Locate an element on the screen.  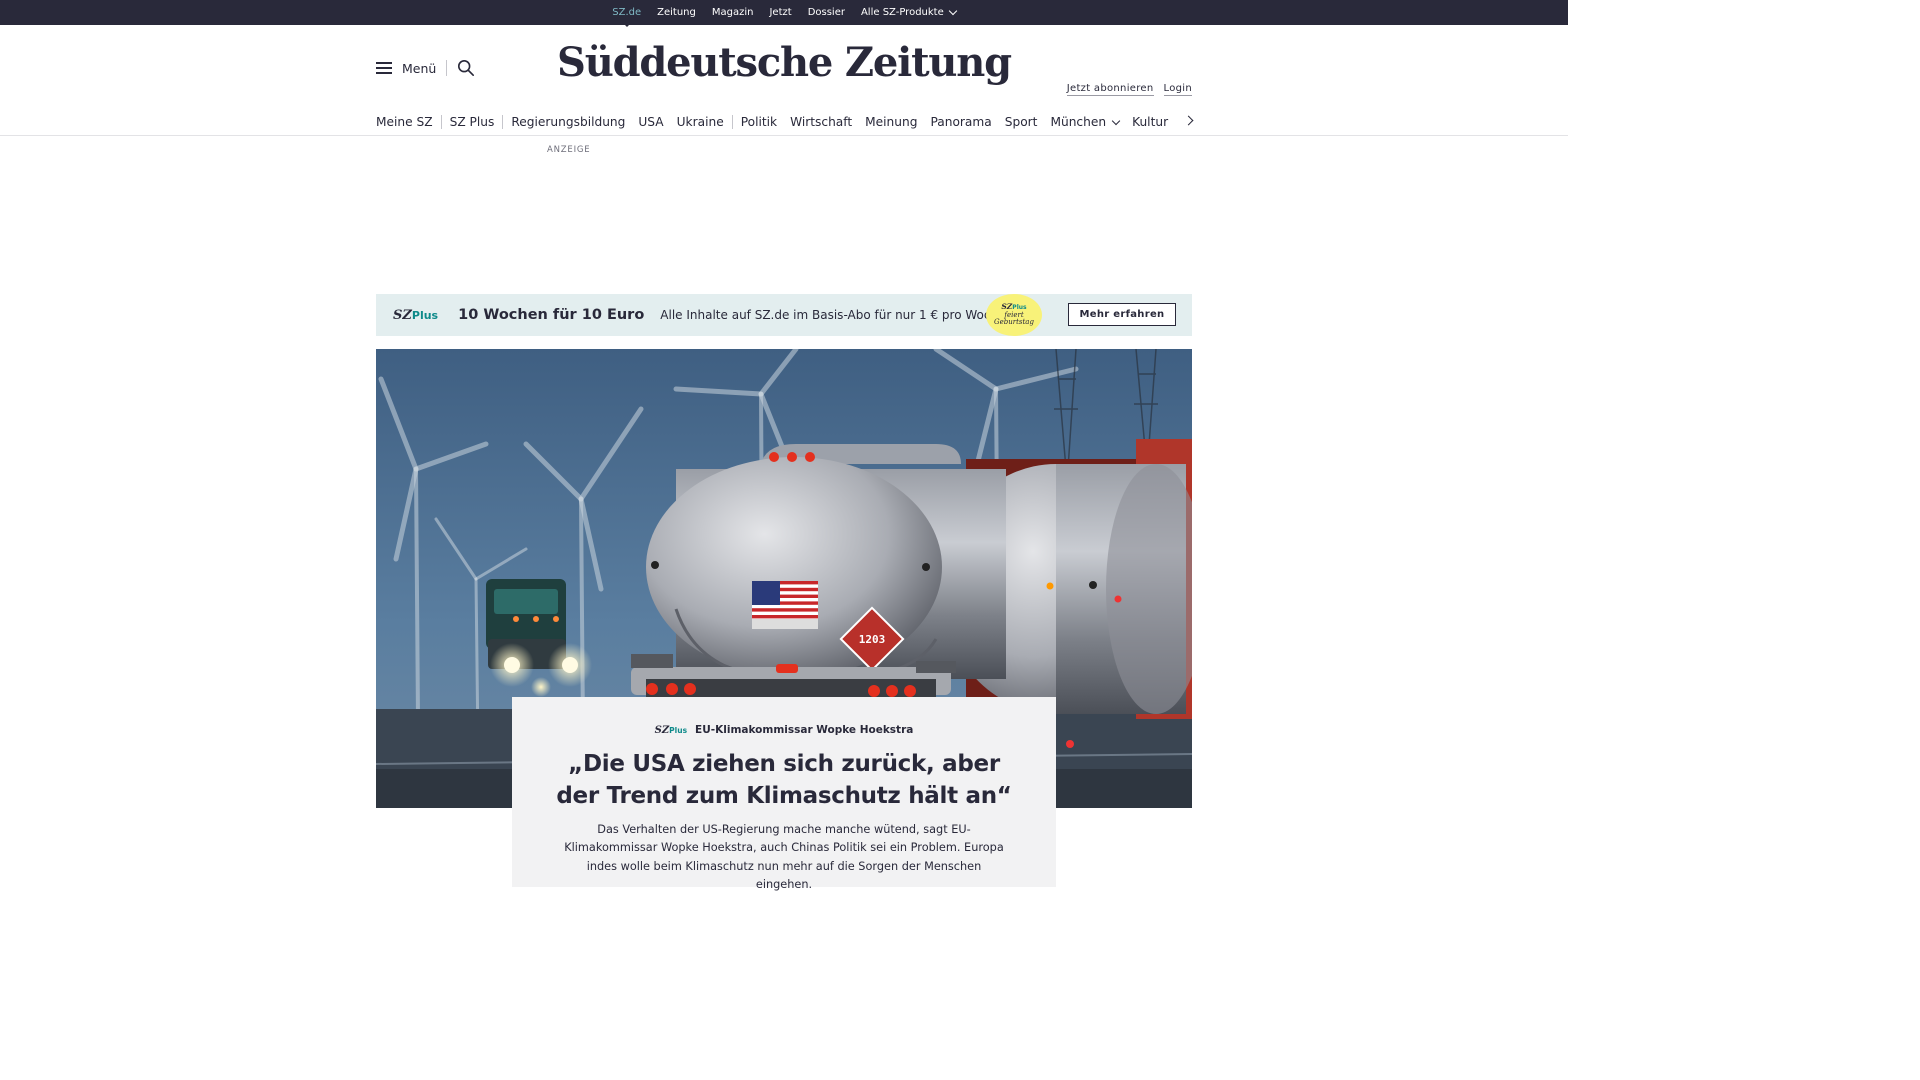
header-account-links: Jetzt abonnieren Login is located at coordinates (1129, 89).